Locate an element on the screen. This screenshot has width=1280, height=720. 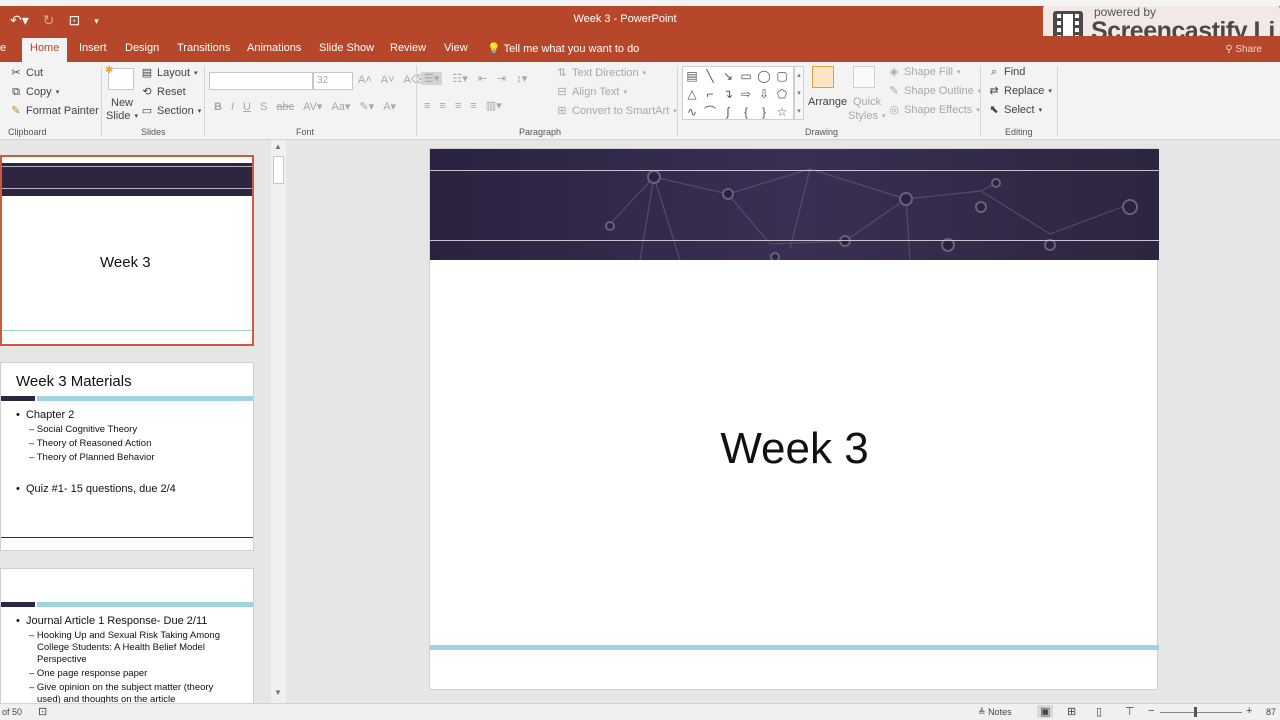
shape-outline-button: ✎Shape Outline▾ is located at coordinates (934, 91).